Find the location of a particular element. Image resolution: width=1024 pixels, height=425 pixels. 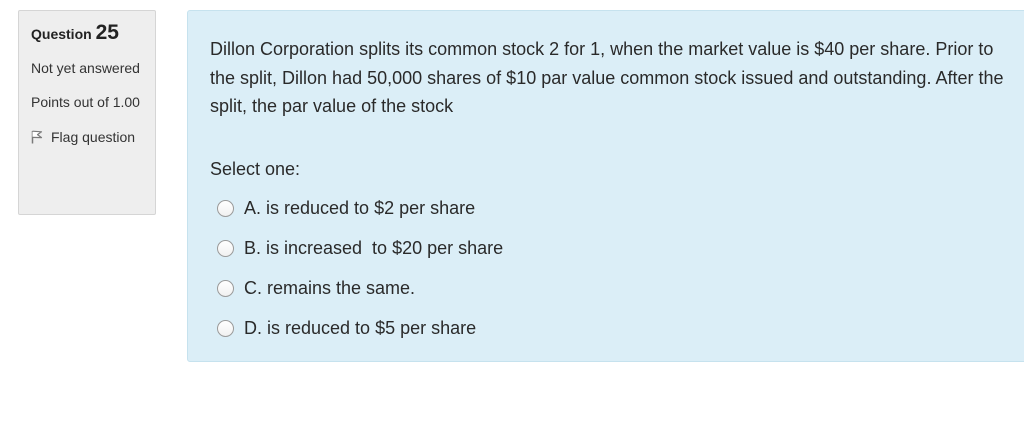

radio-button-b is located at coordinates (225, 248).